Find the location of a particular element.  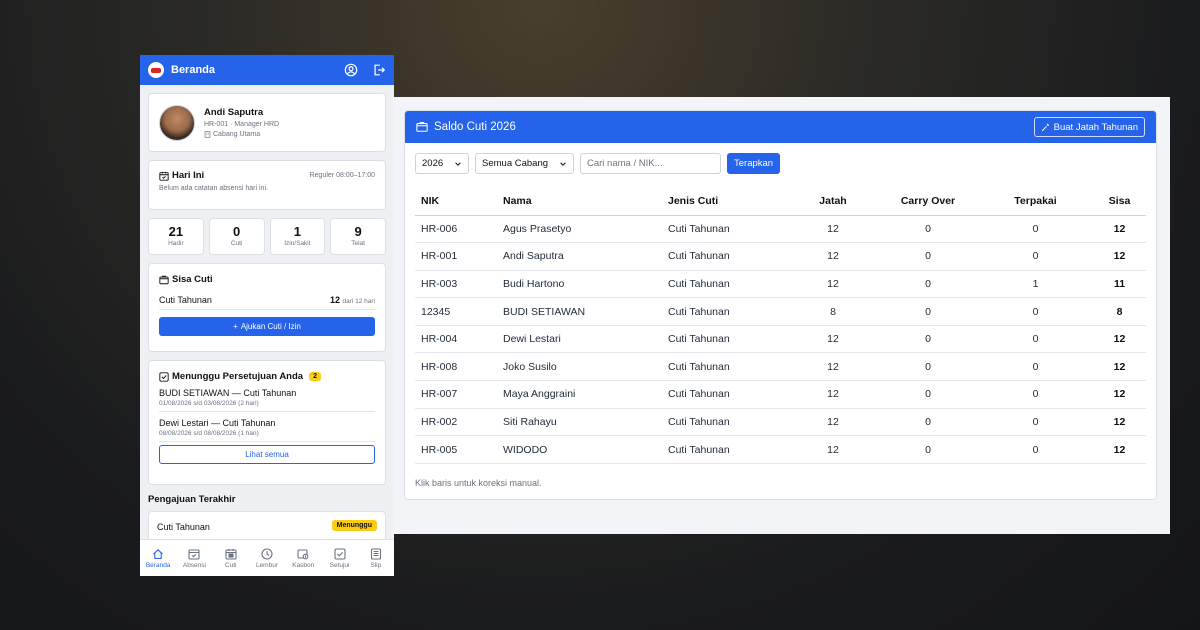

cell-nik: HR-006 is located at coordinates (459, 229).